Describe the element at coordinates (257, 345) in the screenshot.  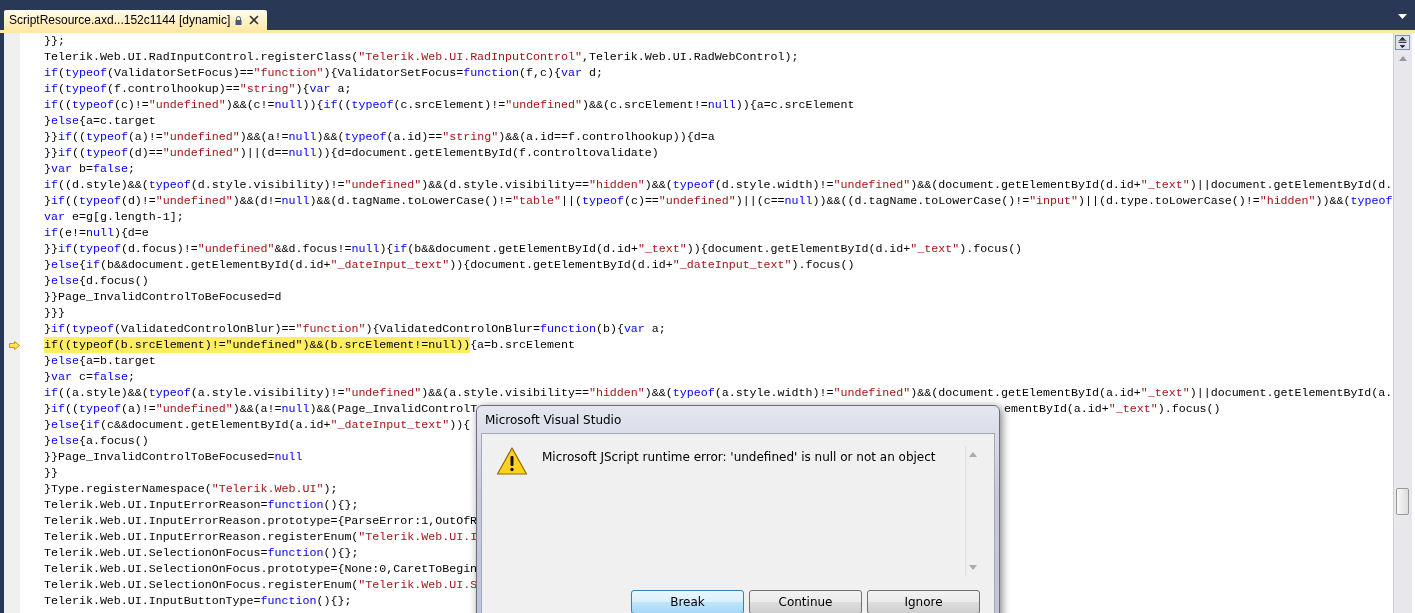
I see `current-statement: if((typeof(b.srcElement)!="undefined")&&(b.srcElement!=null))` at that location.